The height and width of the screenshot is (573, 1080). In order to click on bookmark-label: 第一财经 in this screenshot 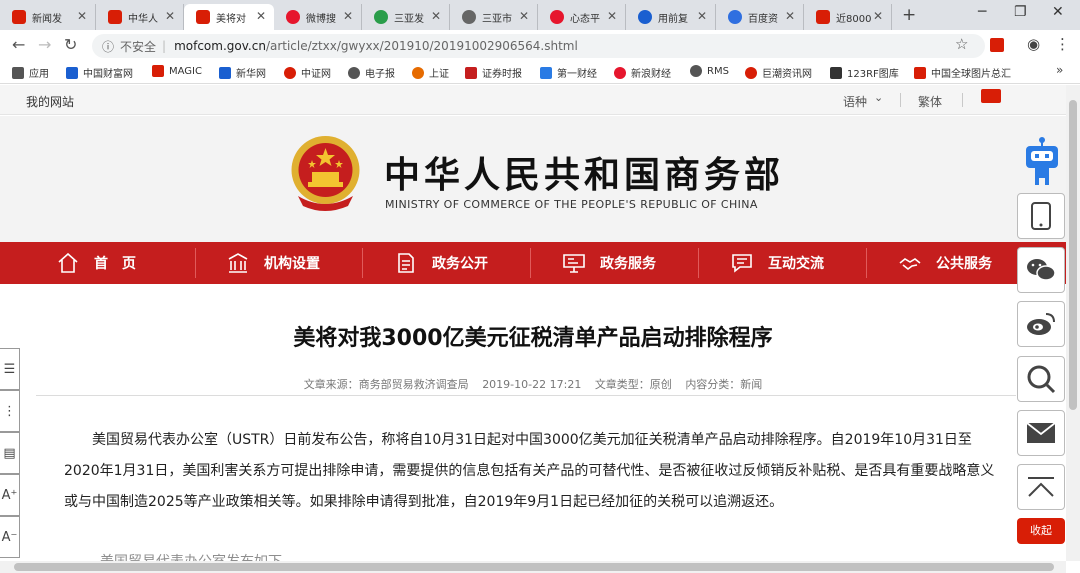, I will do `click(577, 74)`.